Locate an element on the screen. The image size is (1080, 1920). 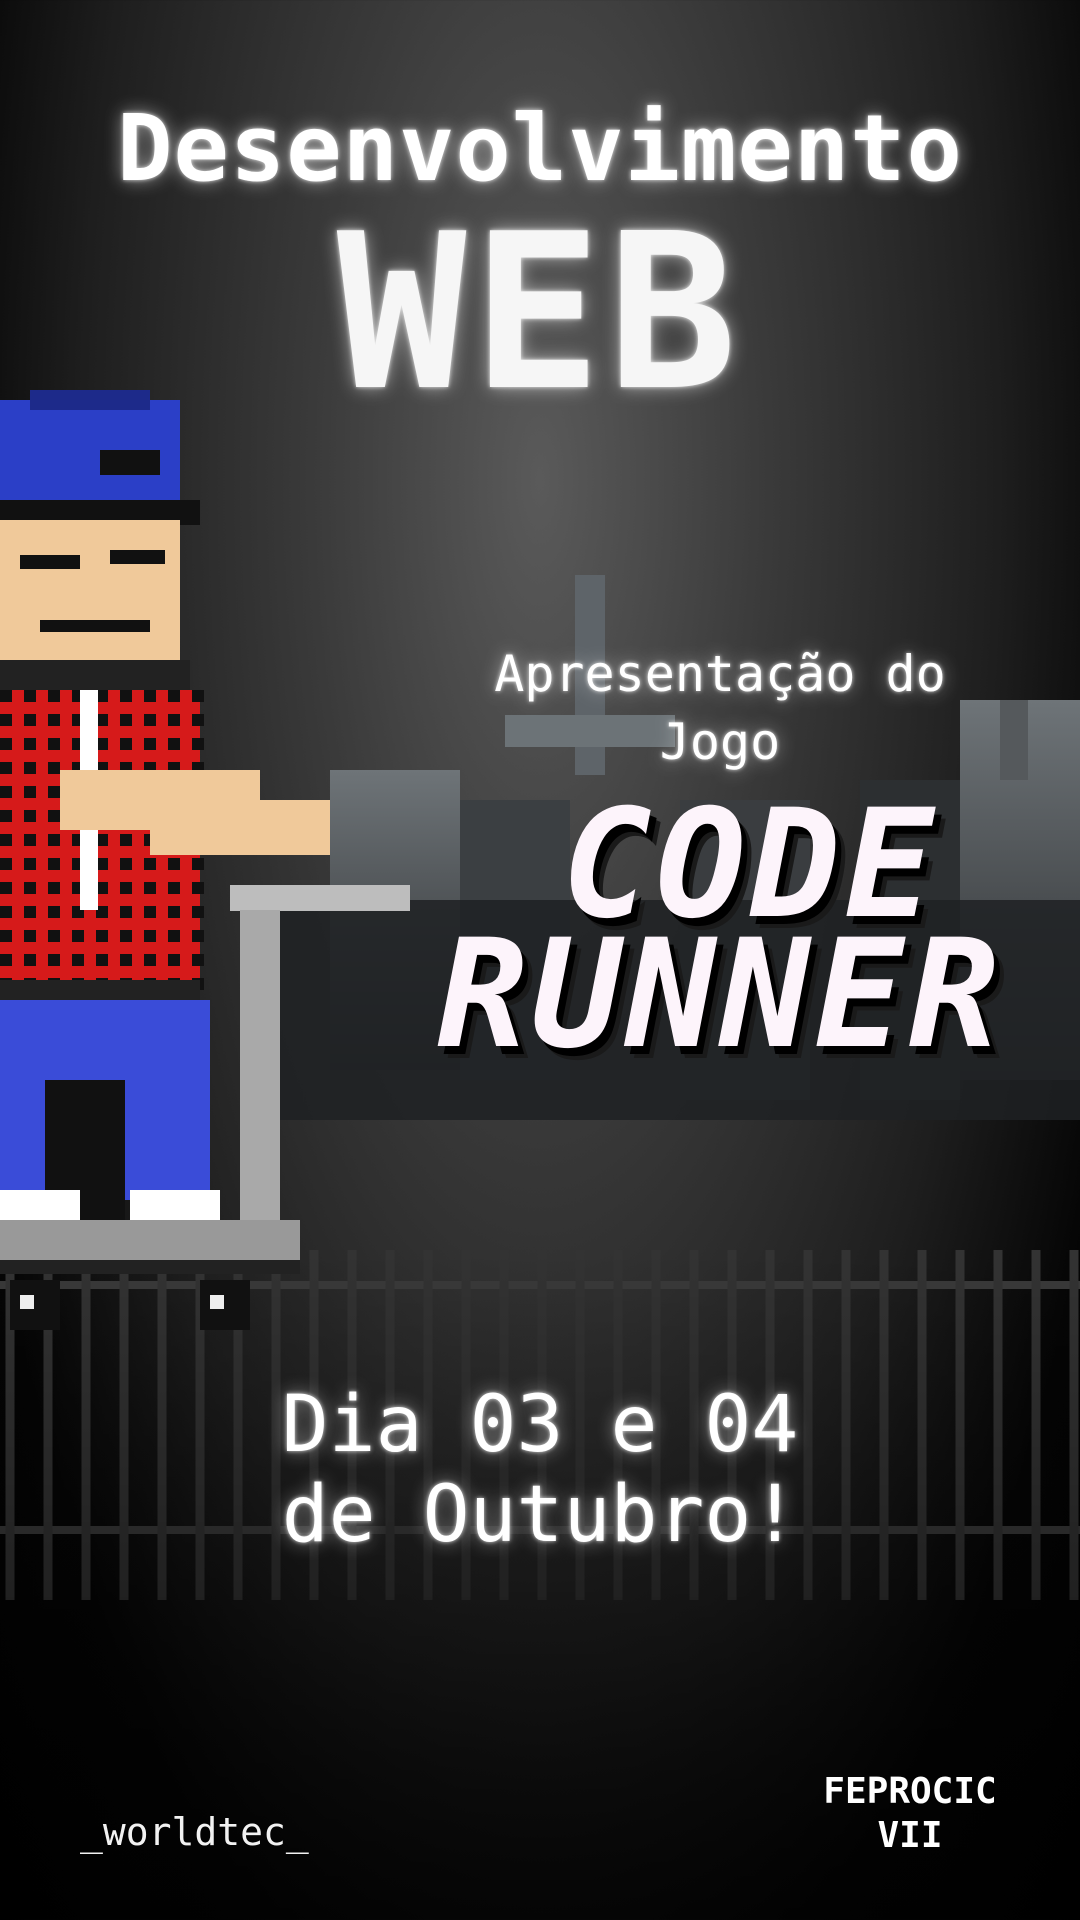
event-name-line2: VII is located at coordinates (910, 1835).